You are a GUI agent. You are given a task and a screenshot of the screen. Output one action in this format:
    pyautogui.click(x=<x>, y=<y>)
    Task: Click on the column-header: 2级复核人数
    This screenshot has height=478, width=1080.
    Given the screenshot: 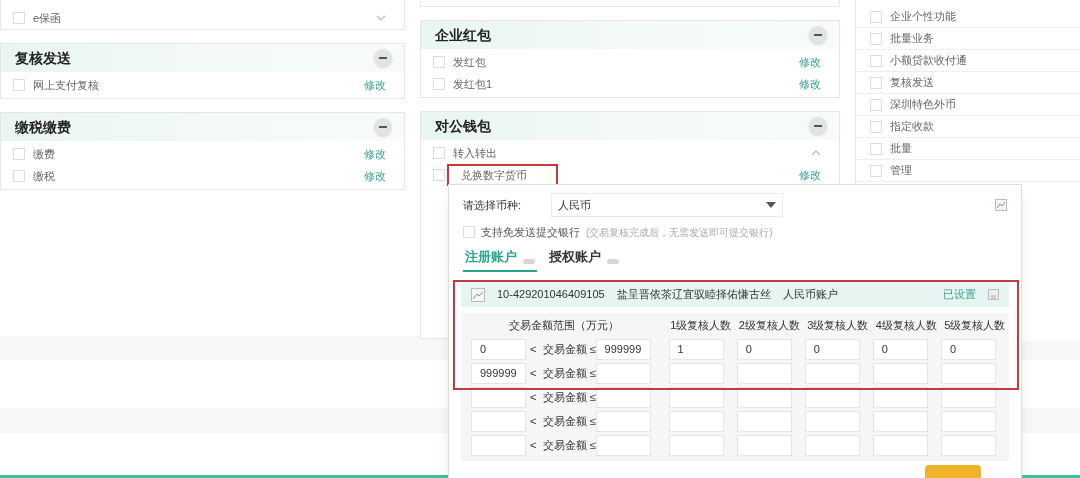 What is the action you would take?
    pyautogui.click(x=769, y=325)
    